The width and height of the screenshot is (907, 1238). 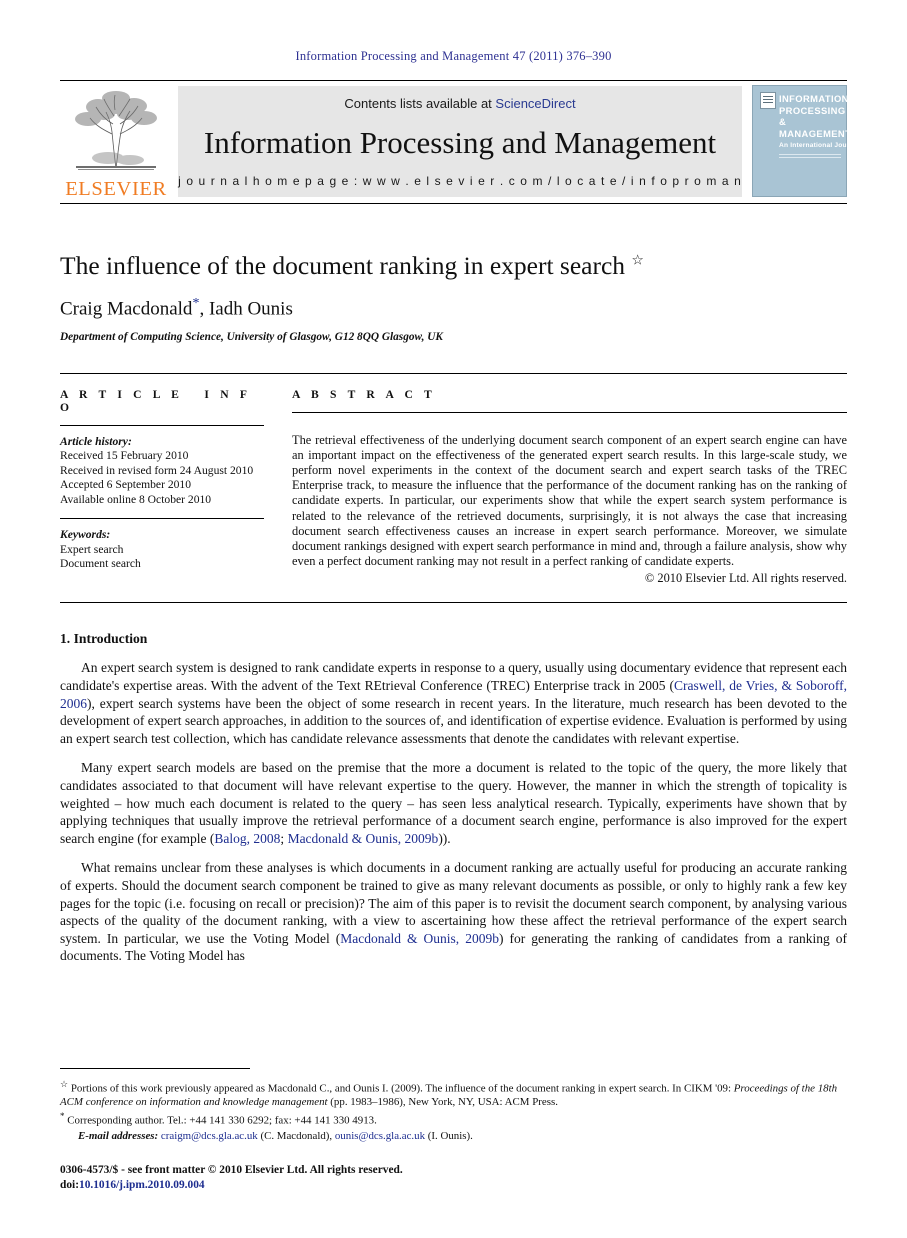 What do you see at coordinates (92, 549) in the screenshot?
I see `keyword-item: Expert search` at bounding box center [92, 549].